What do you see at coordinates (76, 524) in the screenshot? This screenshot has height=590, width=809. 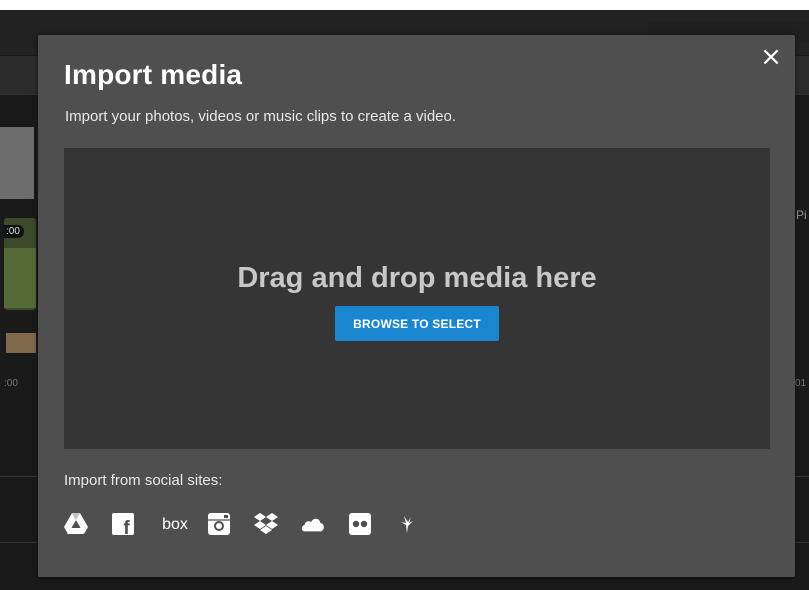 I see `google-drive-icon` at bounding box center [76, 524].